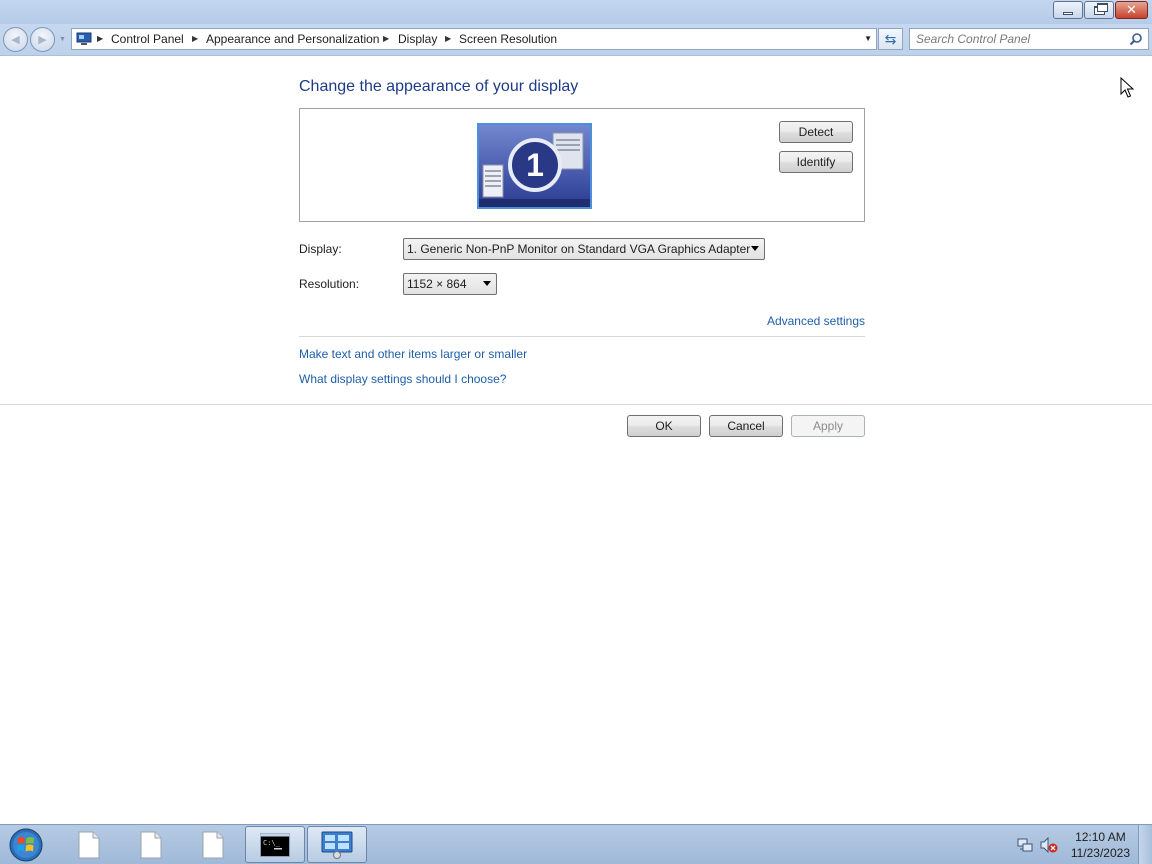  Describe the element at coordinates (272, 843) in the screenshot. I see `svg-text: C:\_` at that location.